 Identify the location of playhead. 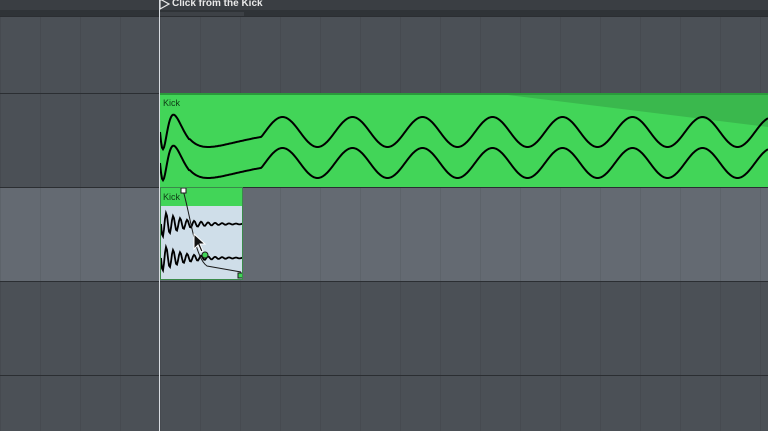
(159, 215).